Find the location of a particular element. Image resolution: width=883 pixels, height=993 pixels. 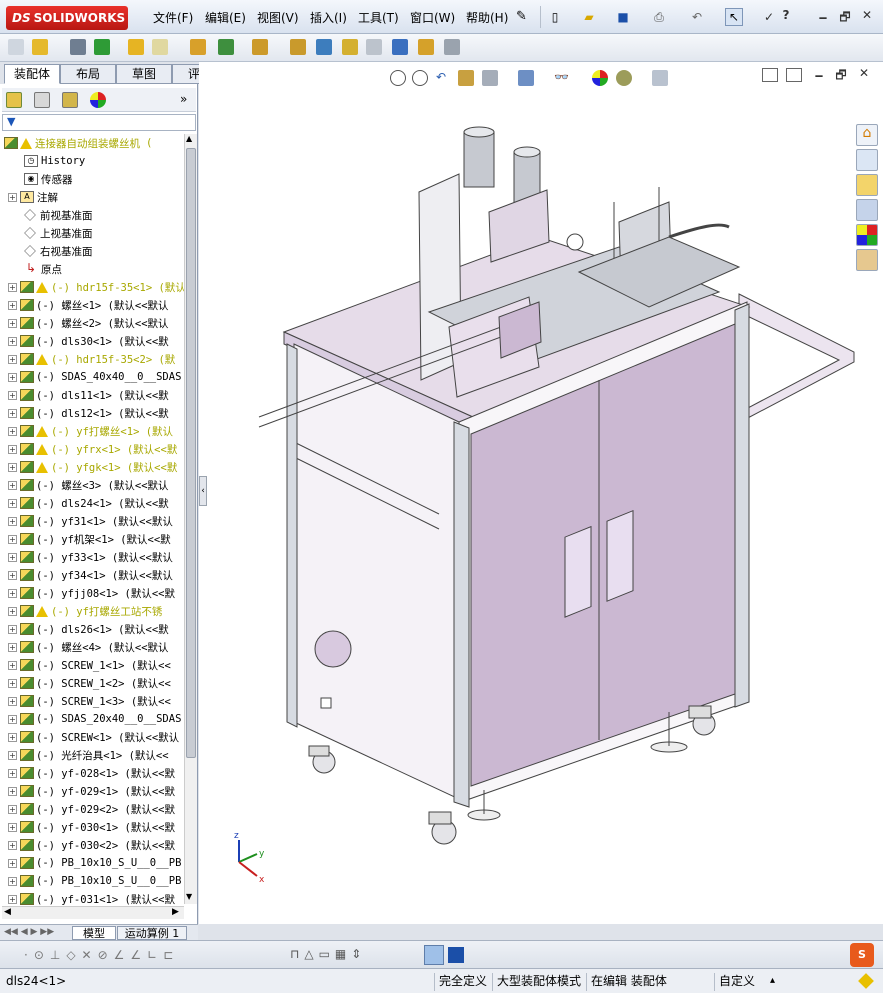

file-explorer-icon is located at coordinates (867, 185).